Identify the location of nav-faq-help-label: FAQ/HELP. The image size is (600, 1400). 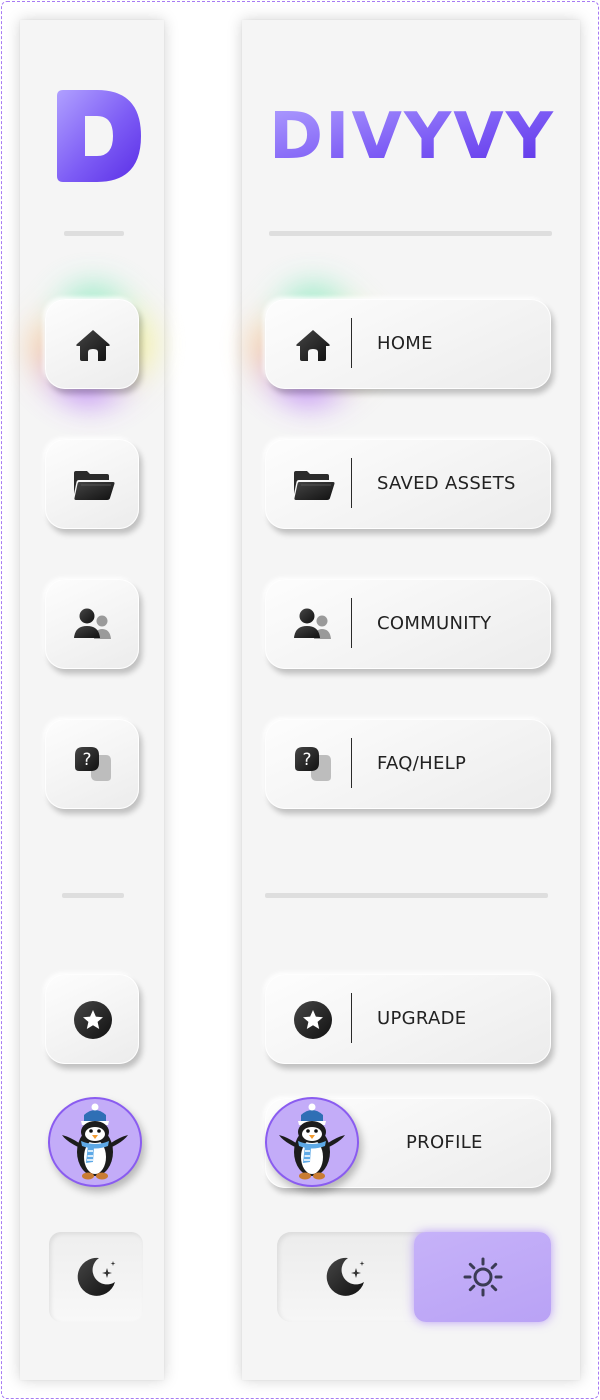
(422, 763).